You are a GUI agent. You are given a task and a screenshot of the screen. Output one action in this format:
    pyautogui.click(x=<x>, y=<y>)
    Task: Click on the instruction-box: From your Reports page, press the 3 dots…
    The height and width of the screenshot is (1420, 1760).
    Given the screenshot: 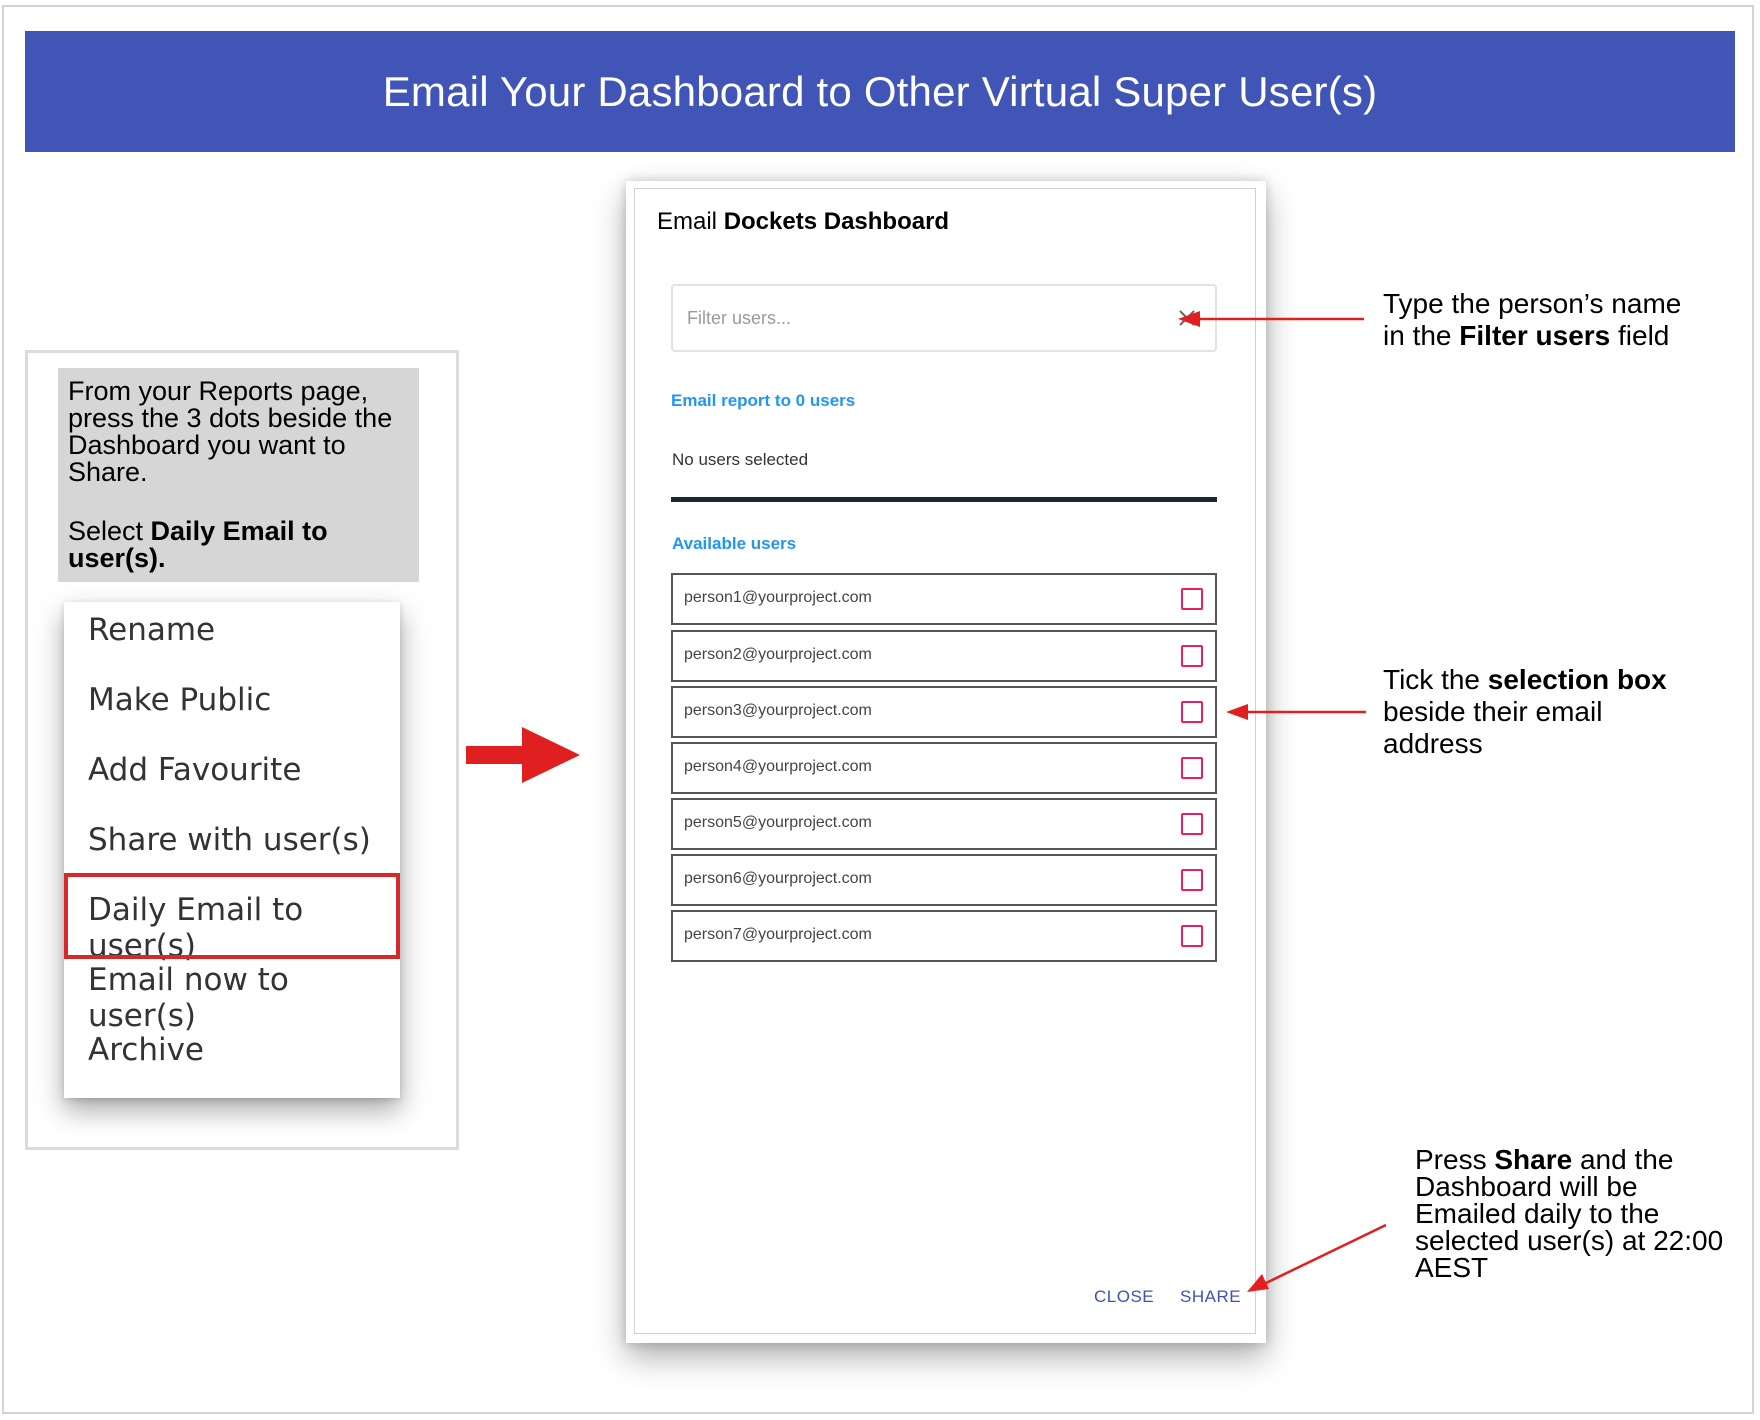 What is the action you would take?
    pyautogui.click(x=238, y=475)
    